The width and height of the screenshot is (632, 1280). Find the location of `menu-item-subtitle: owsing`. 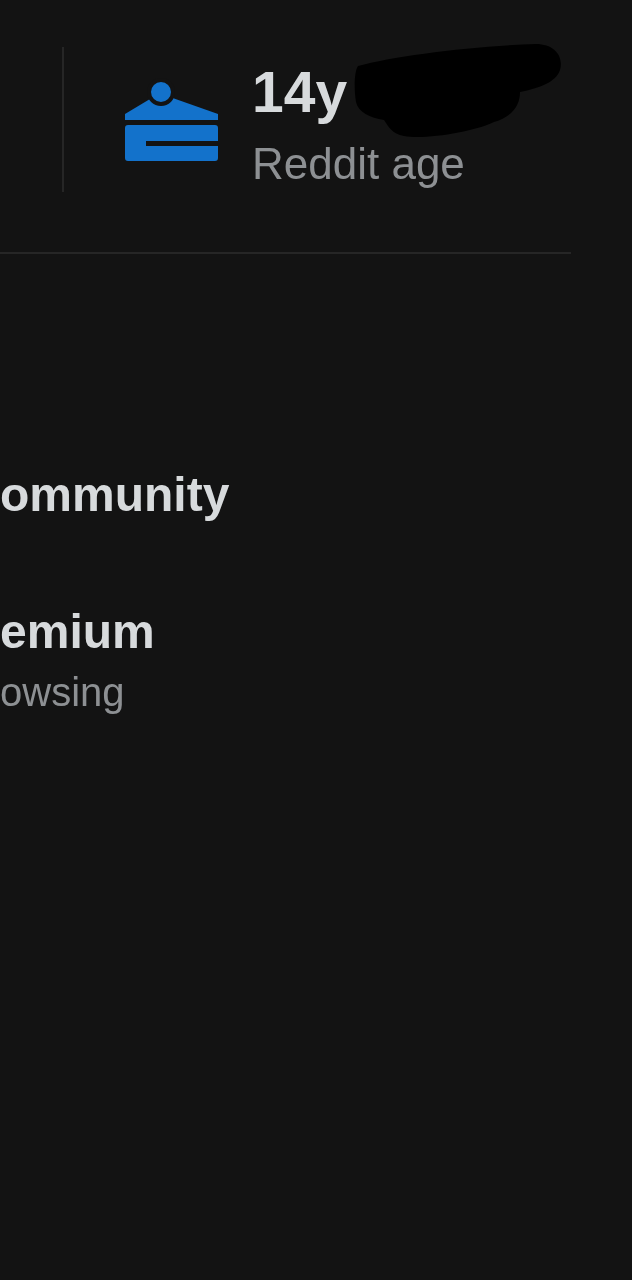

menu-item-subtitle: owsing is located at coordinates (62, 692).